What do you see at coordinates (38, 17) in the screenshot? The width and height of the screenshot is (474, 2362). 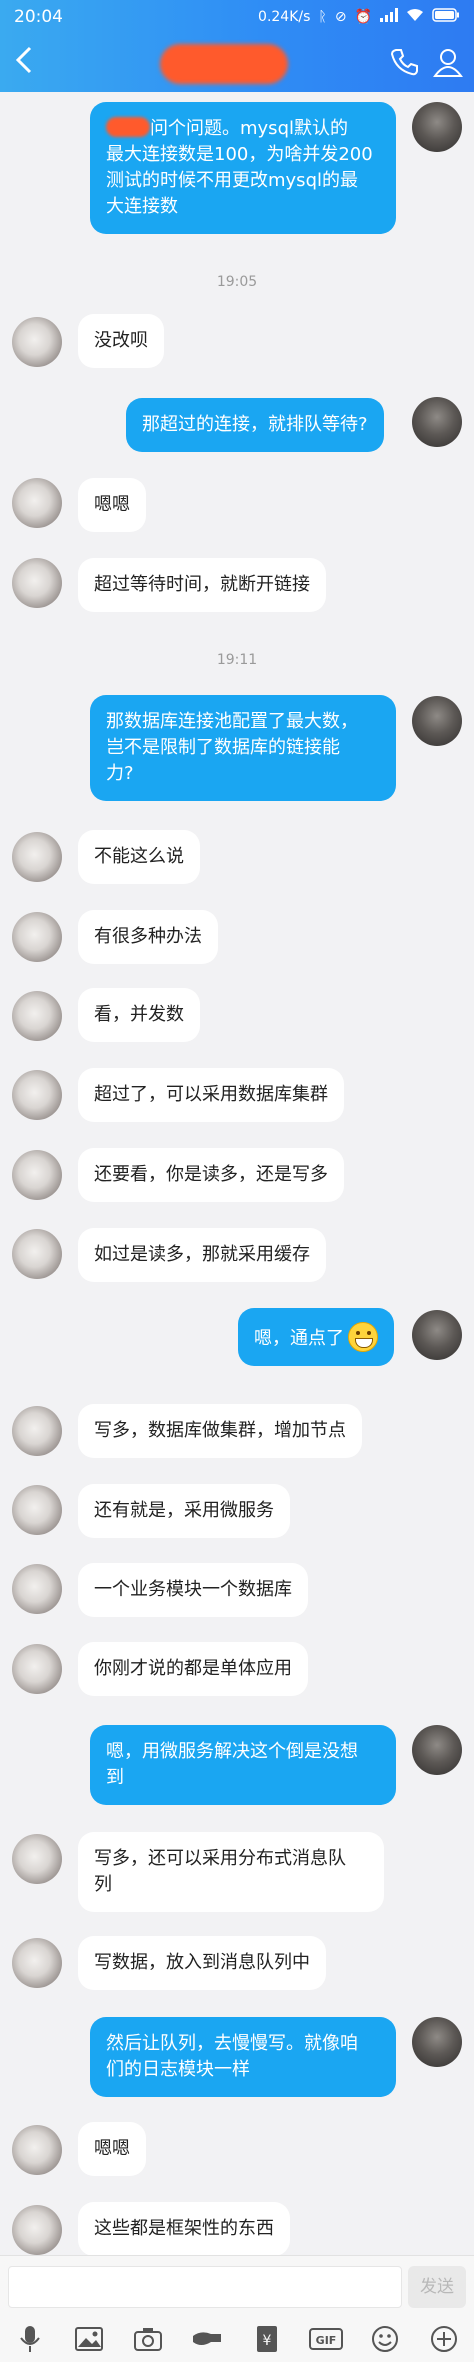 I see `status-time: 20:04` at bounding box center [38, 17].